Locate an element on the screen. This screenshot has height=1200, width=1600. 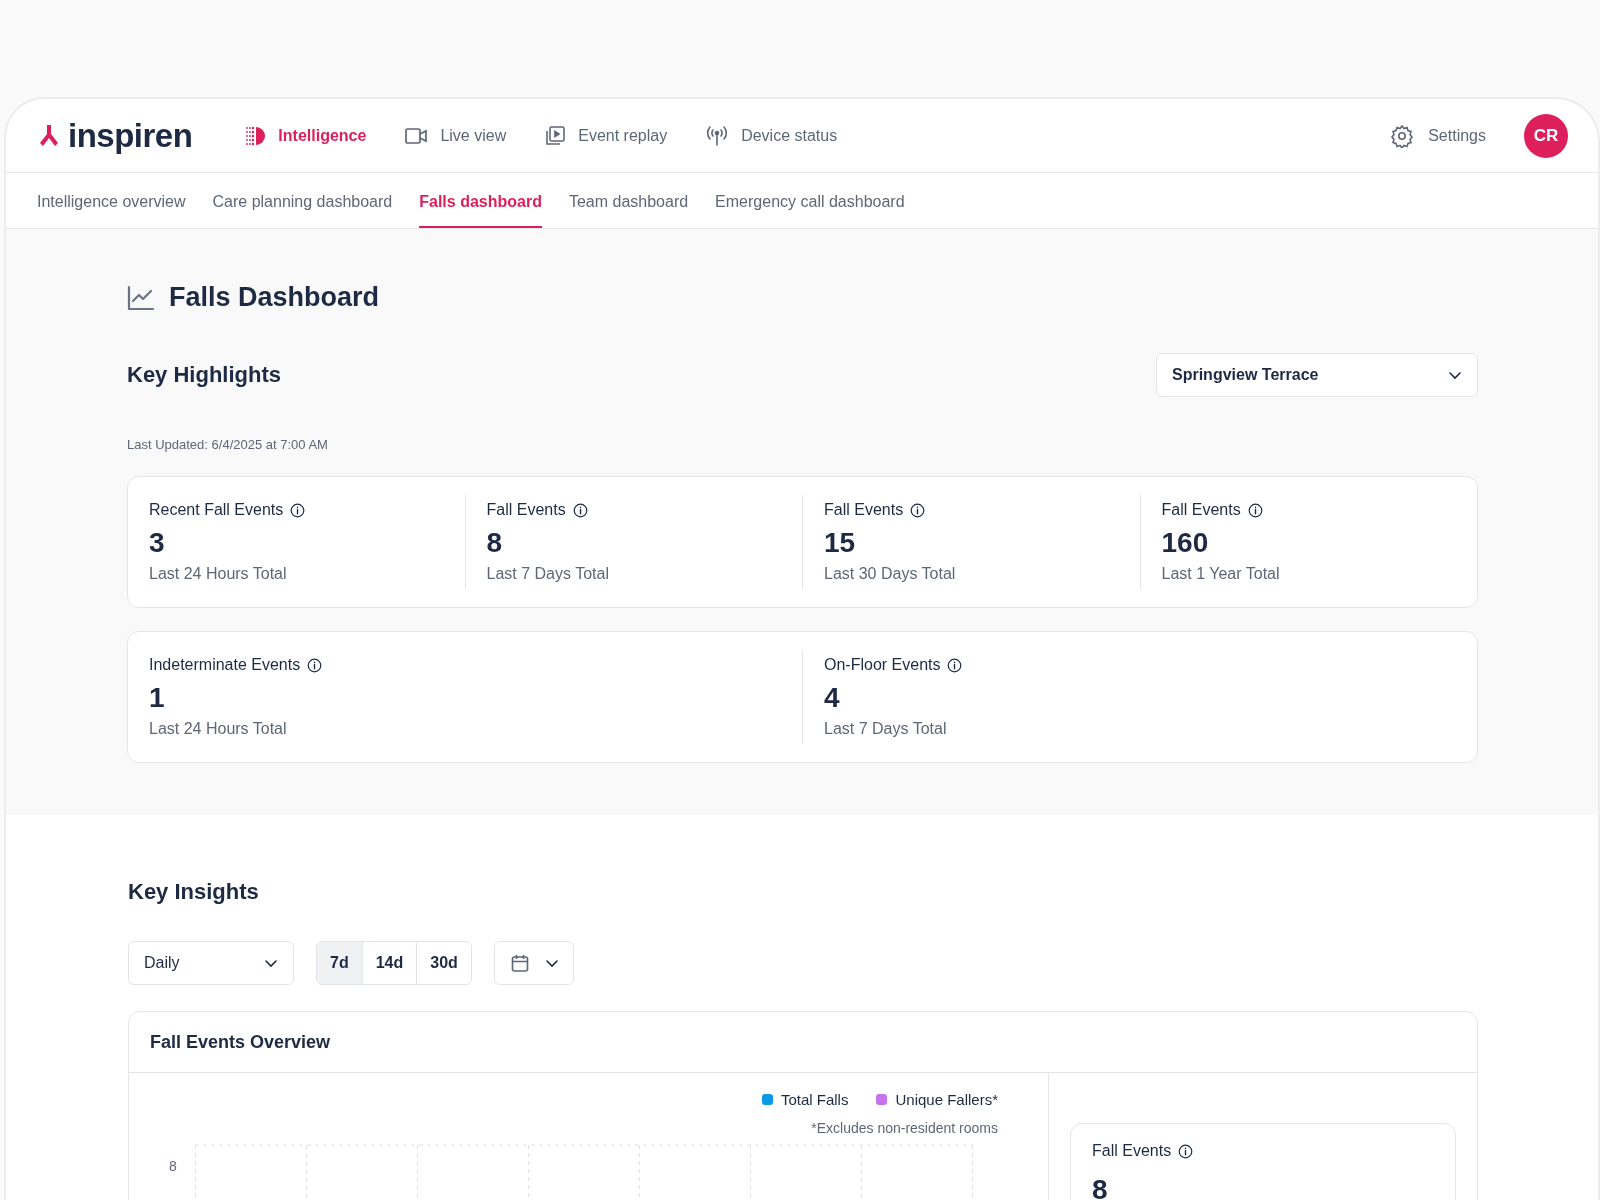
legend-label: Unique Fallers* is located at coordinates (946, 1099).